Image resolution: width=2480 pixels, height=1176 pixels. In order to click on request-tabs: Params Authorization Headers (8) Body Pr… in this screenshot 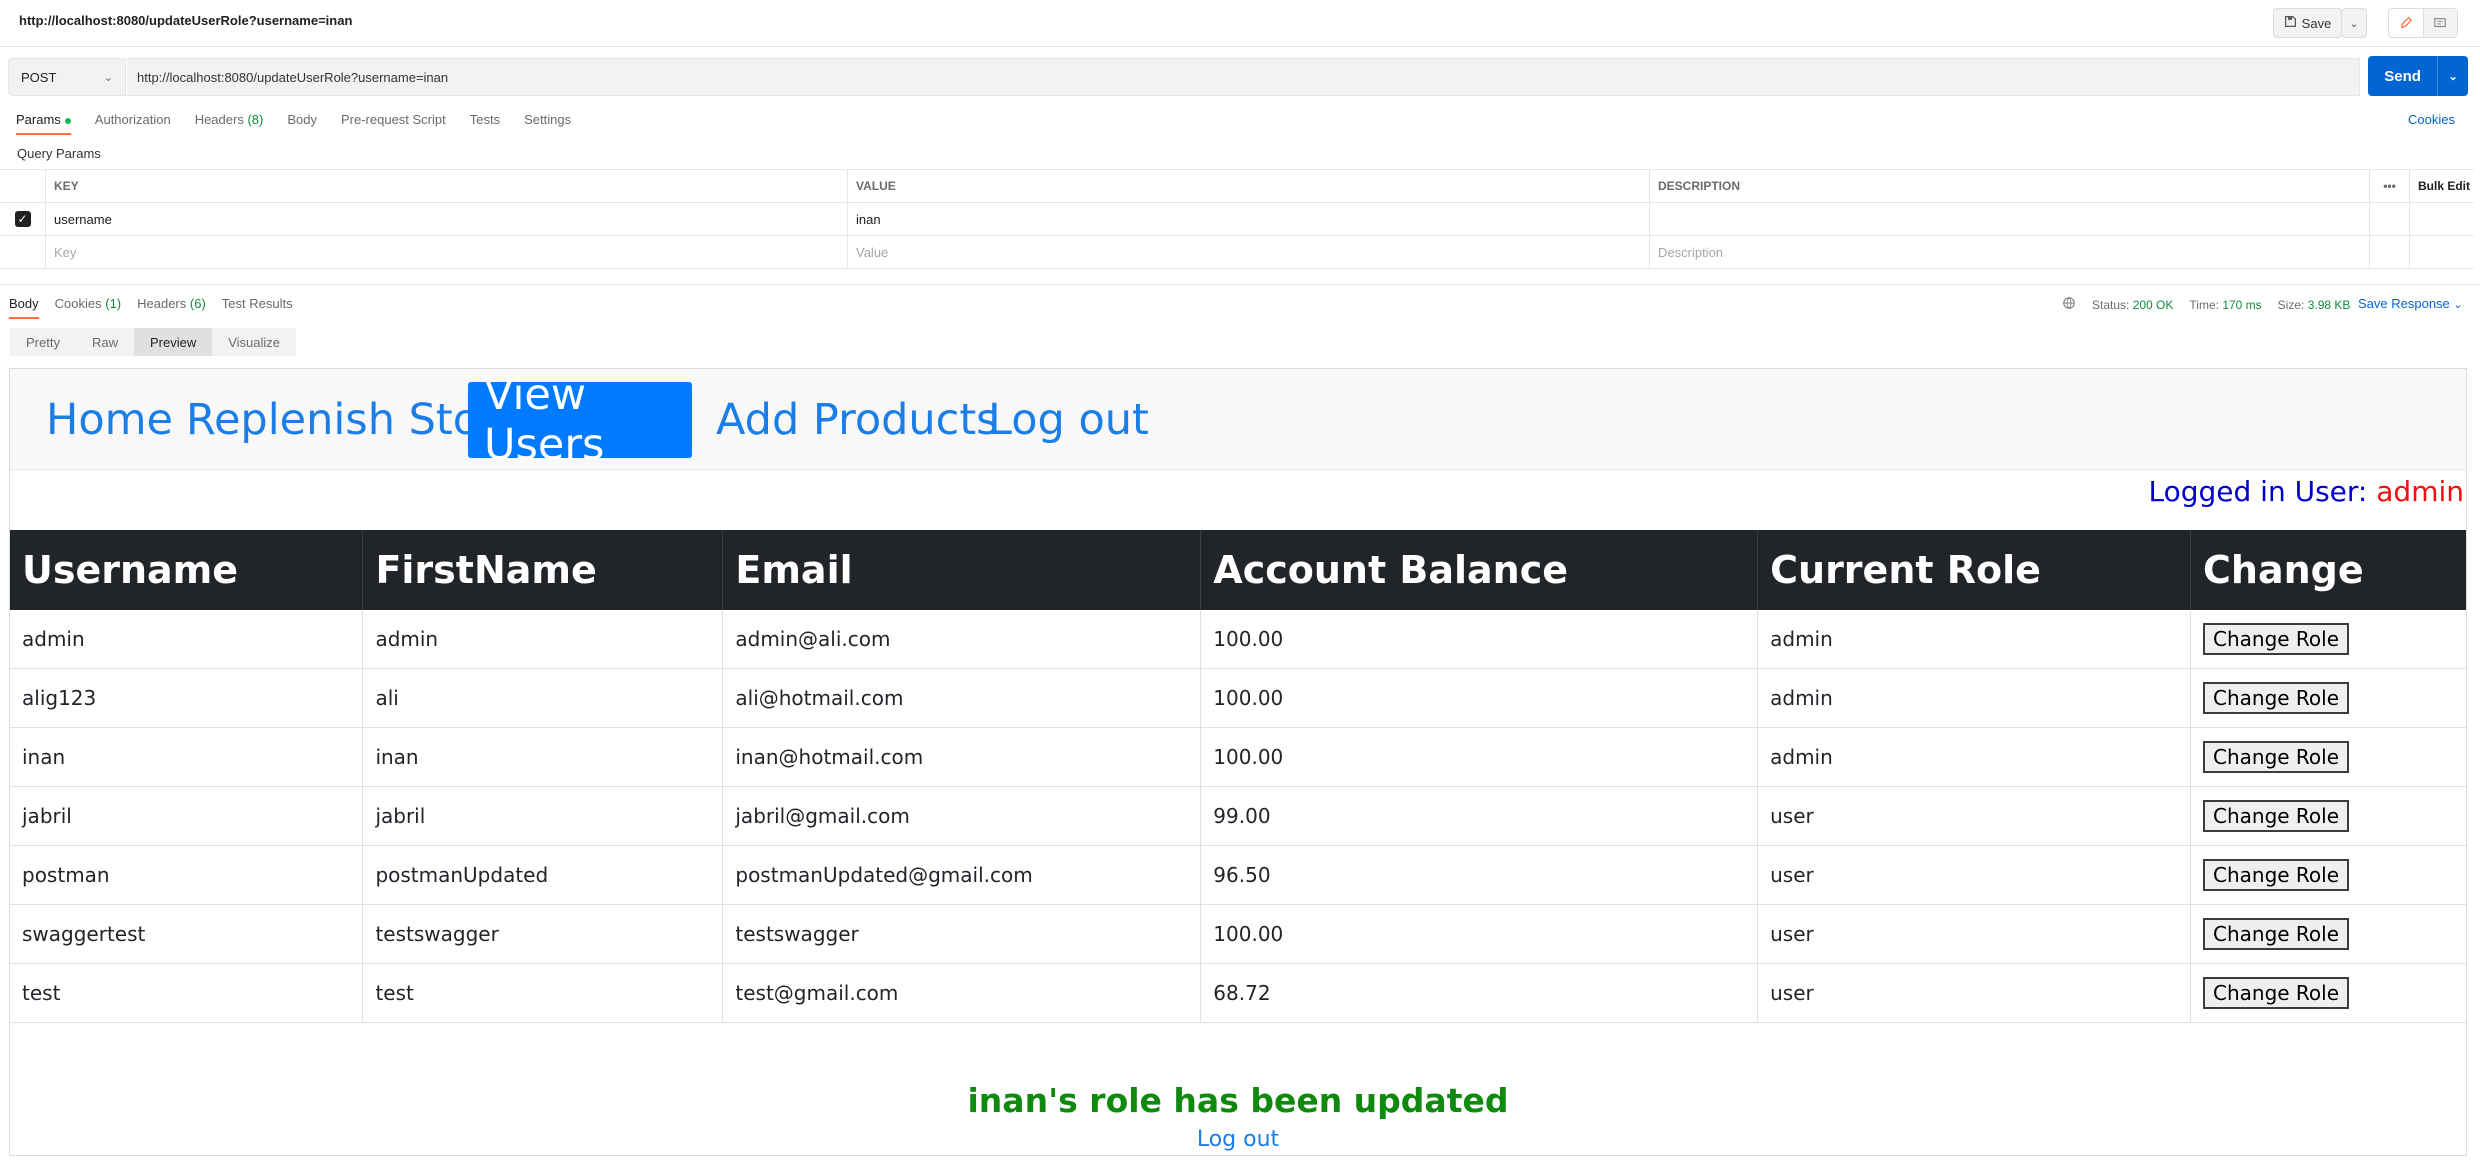, I will do `click(305, 123)`.